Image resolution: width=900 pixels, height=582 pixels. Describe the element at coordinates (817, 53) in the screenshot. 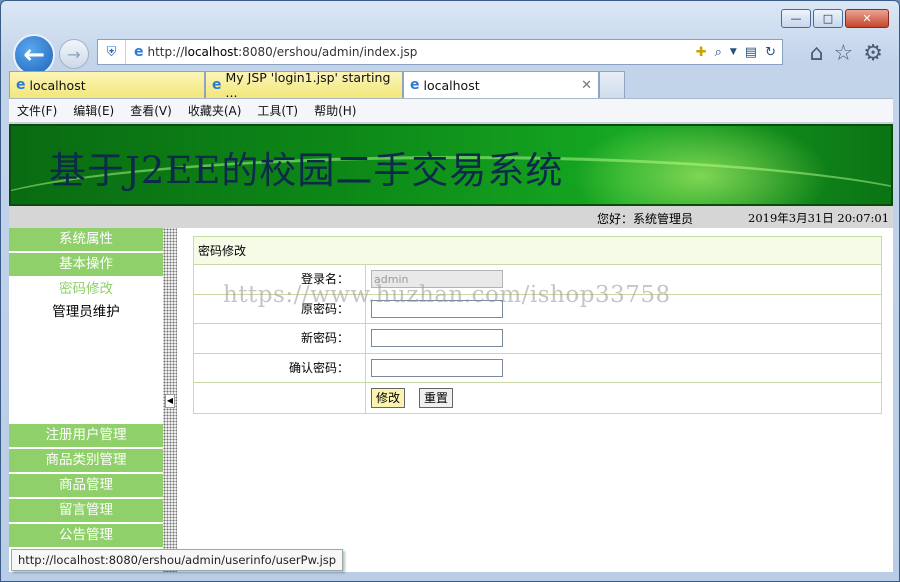

I see `home-icon: ⌂` at that location.